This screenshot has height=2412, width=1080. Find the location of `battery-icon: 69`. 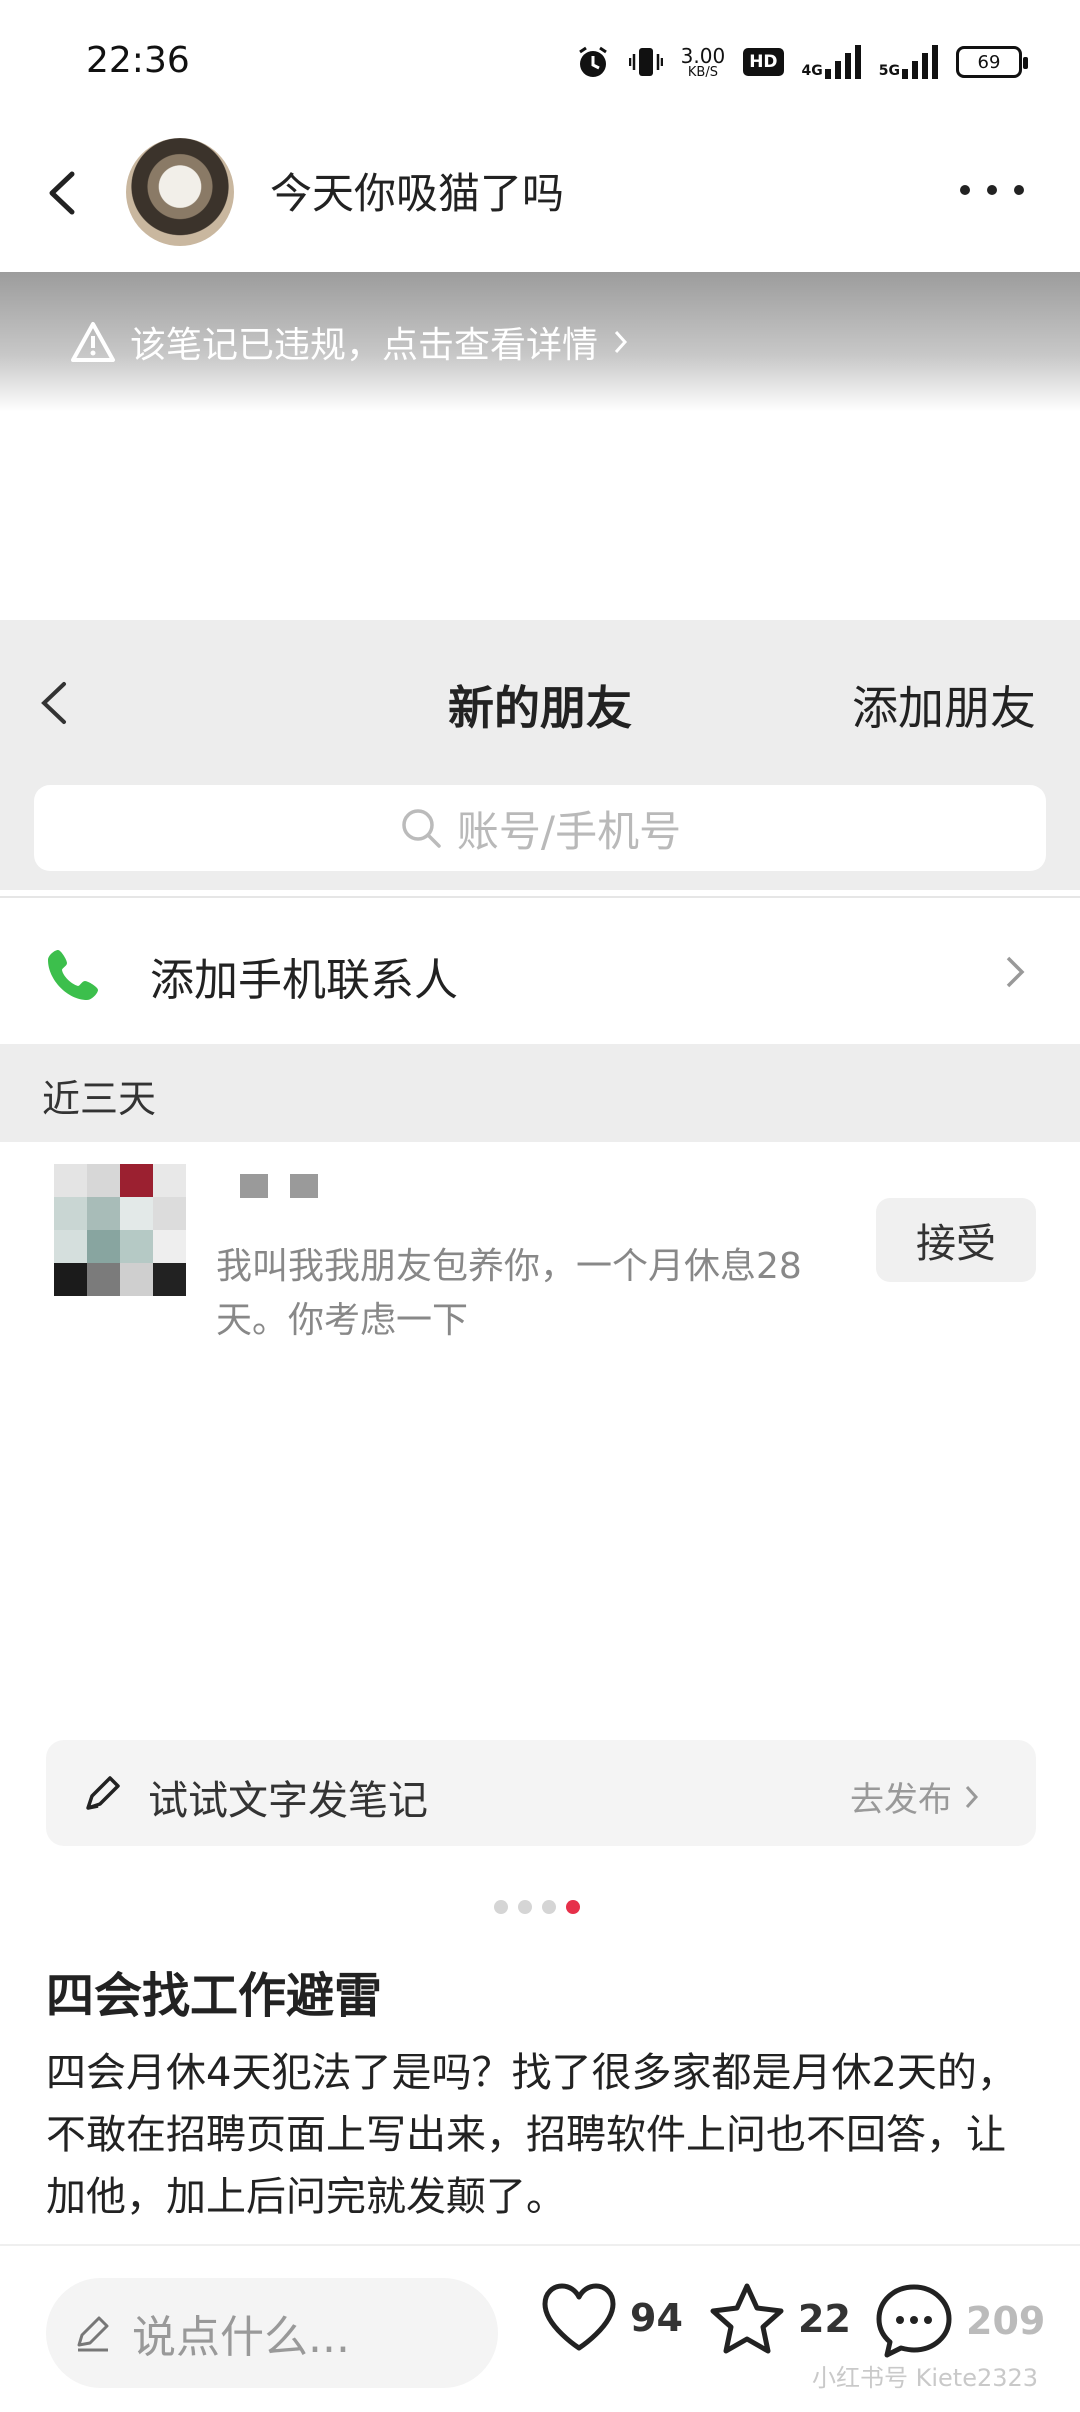

battery-icon: 69 is located at coordinates (992, 62).